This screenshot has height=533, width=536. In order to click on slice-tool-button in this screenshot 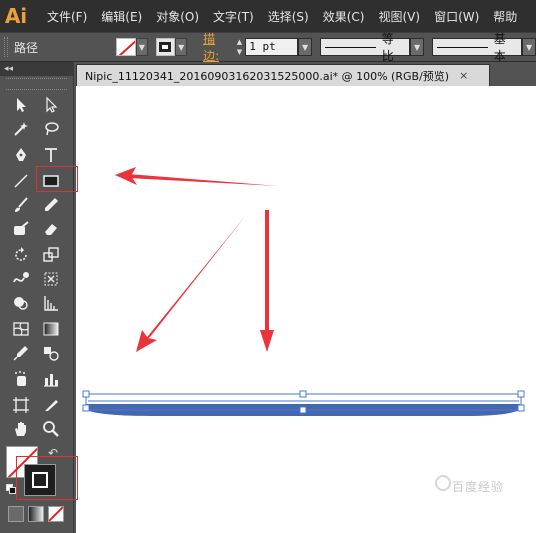, I will do `click(51, 405)`.